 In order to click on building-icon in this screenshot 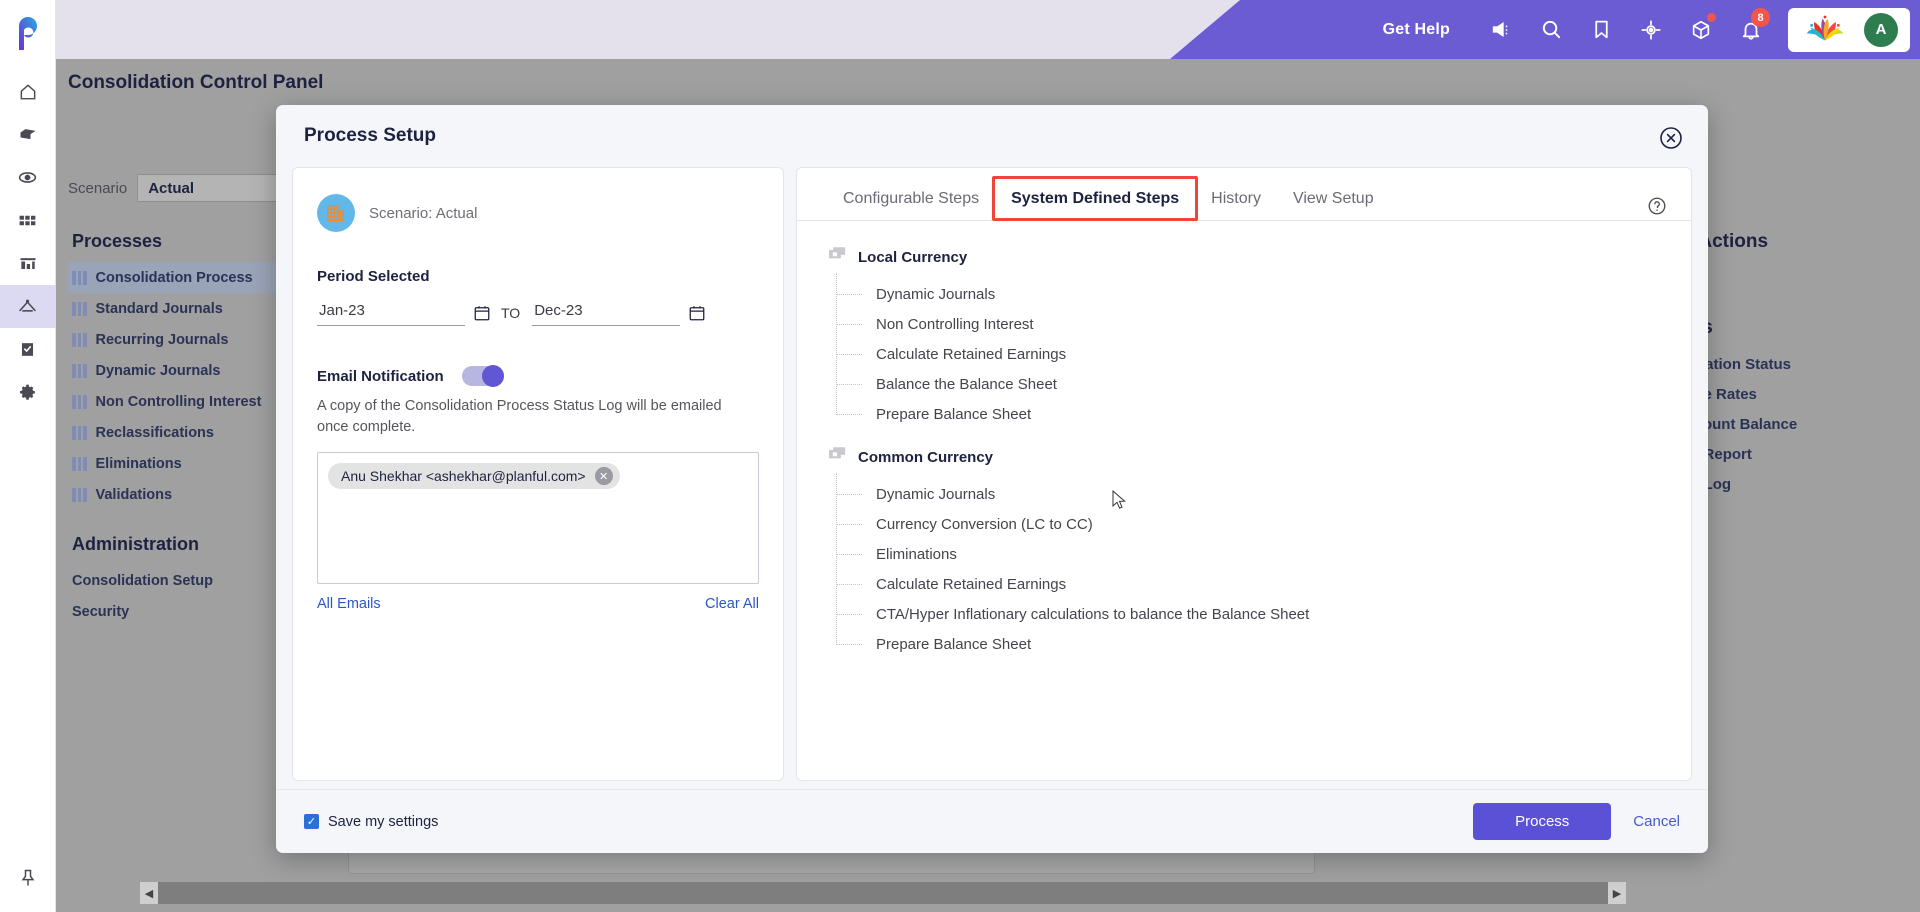, I will do `click(336, 213)`.